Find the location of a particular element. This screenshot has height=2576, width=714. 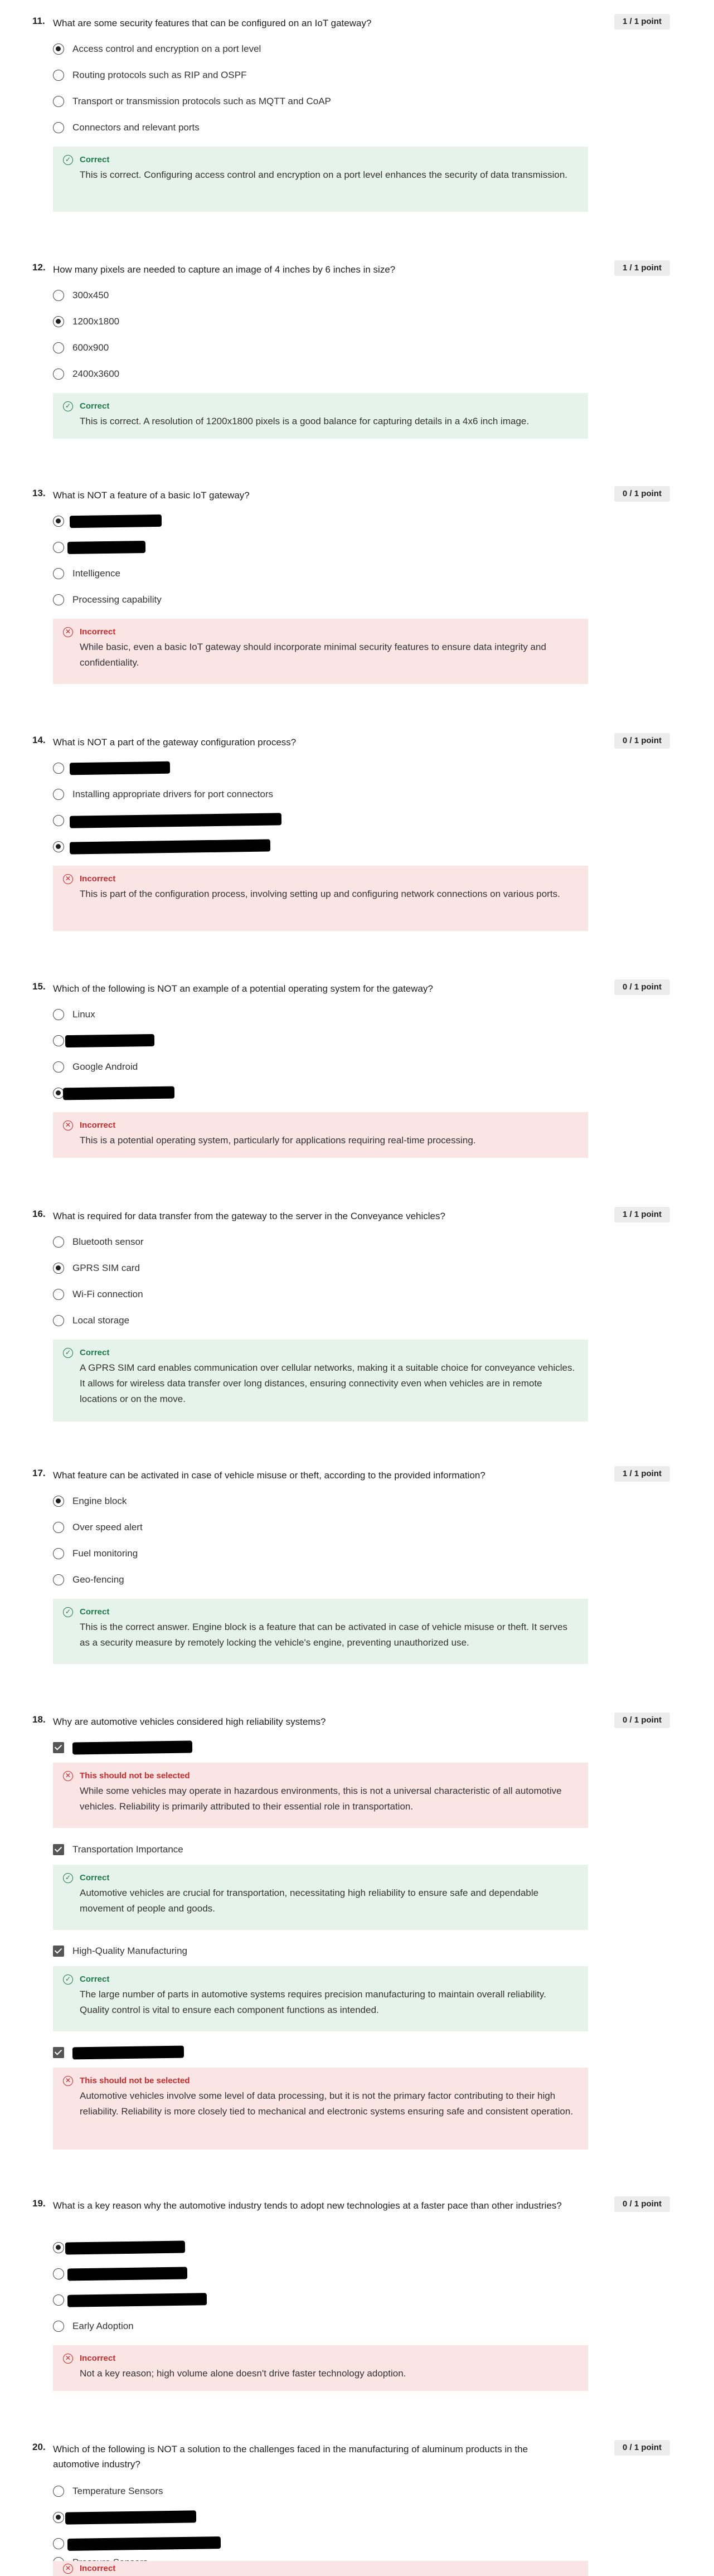

answer-option: Linux is located at coordinates (276, 1016).